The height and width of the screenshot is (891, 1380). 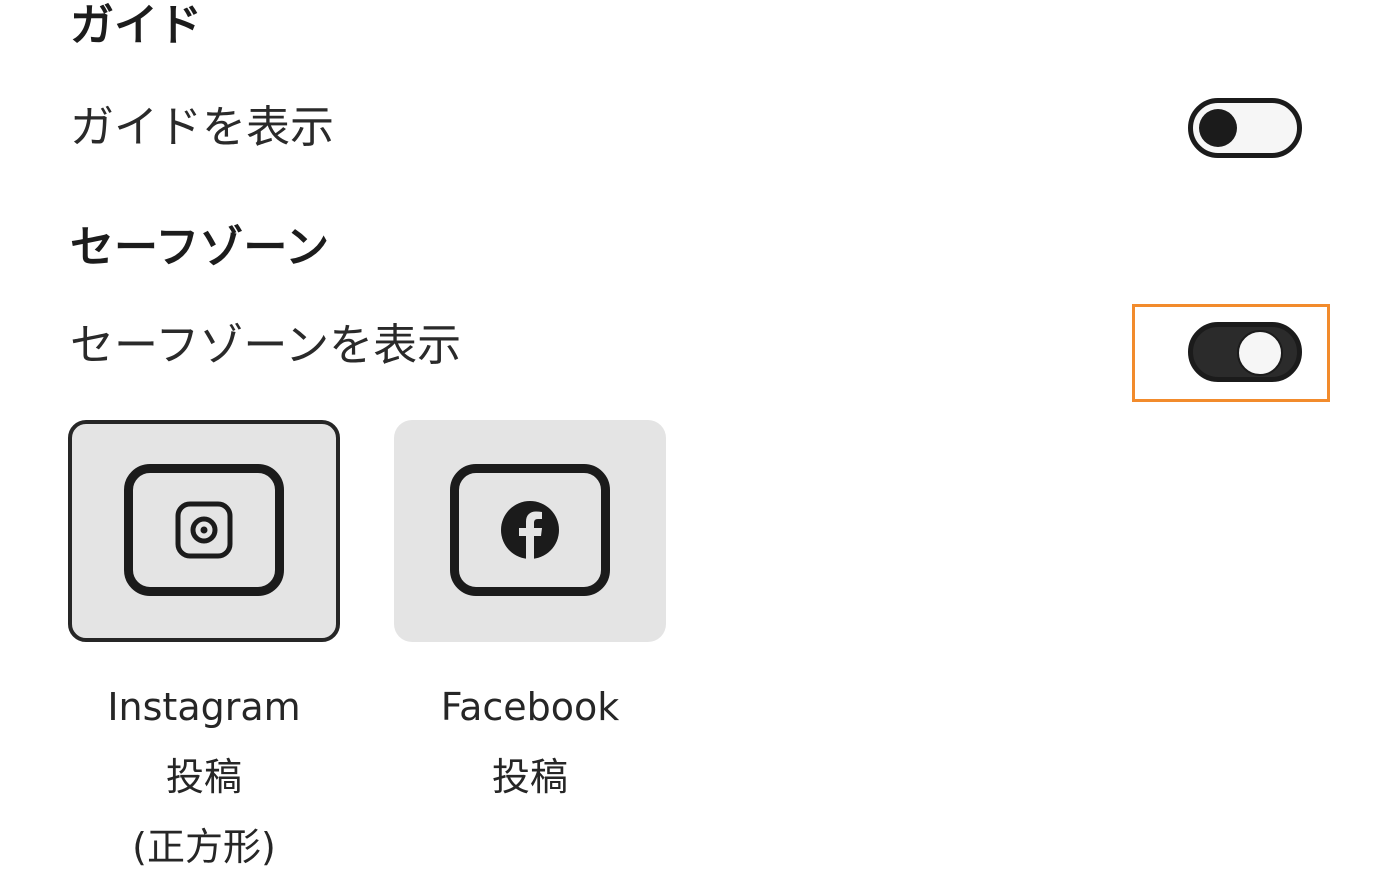 I want to click on show-safe-zone-toggle, so click(x=1245, y=352).